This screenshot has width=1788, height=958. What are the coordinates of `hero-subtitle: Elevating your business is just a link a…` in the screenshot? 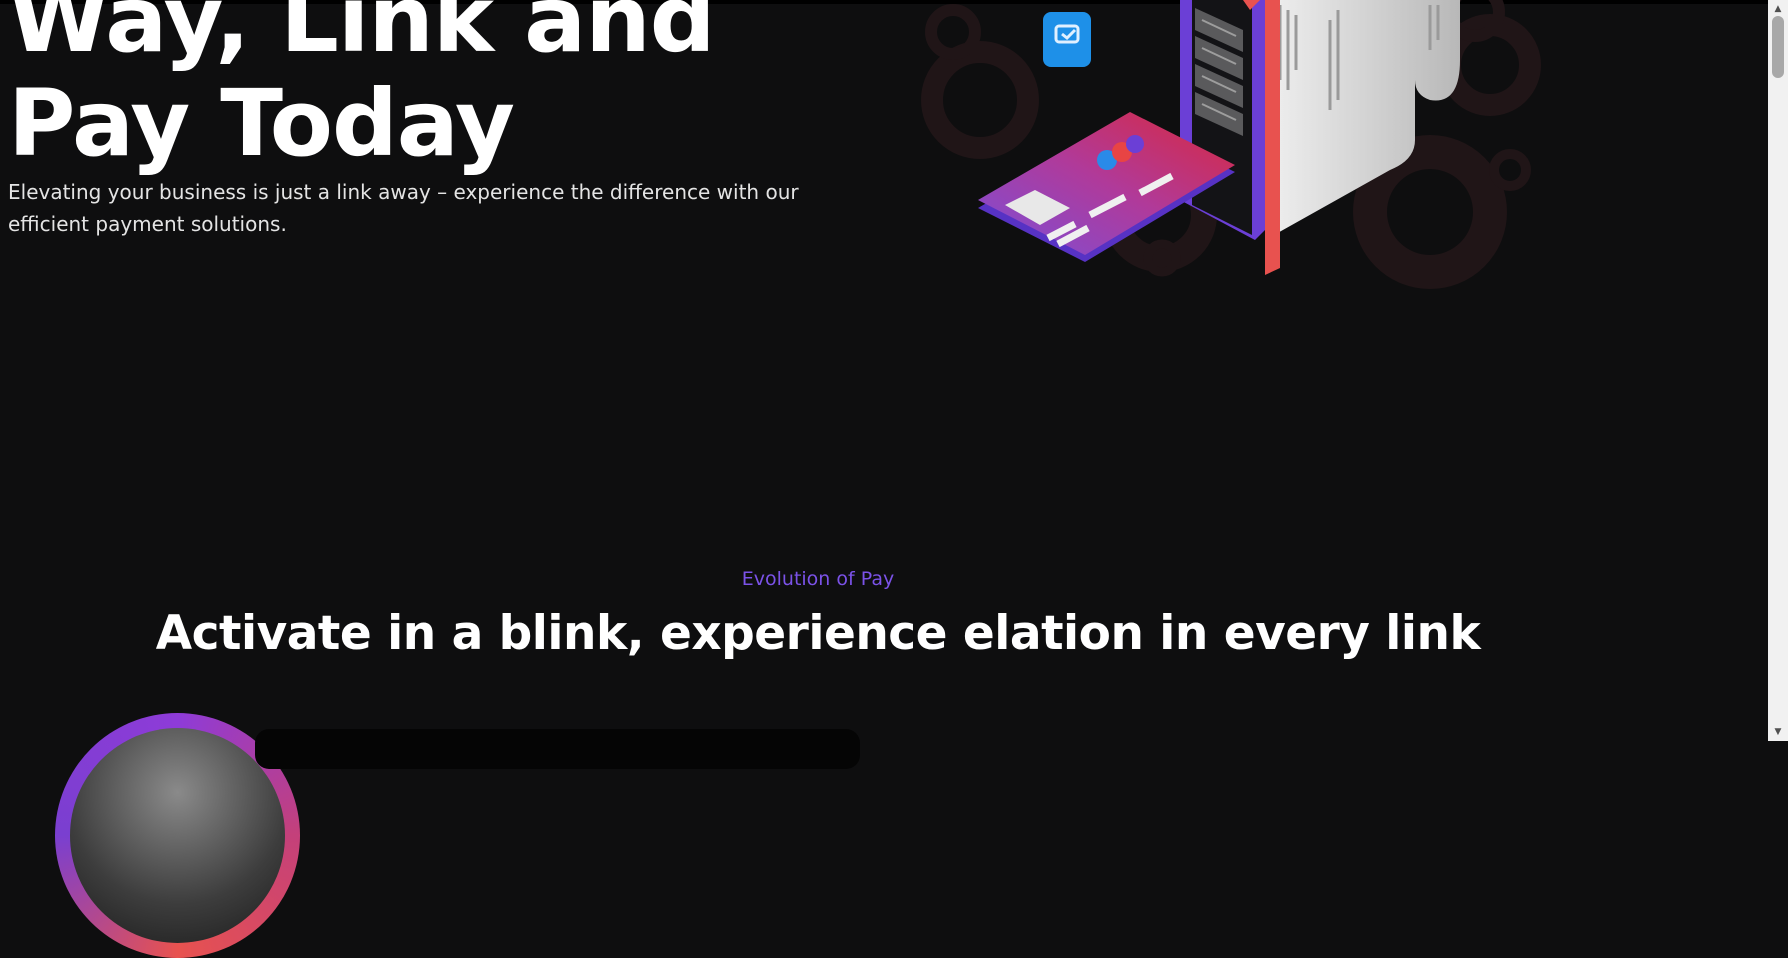 It's located at (408, 208).